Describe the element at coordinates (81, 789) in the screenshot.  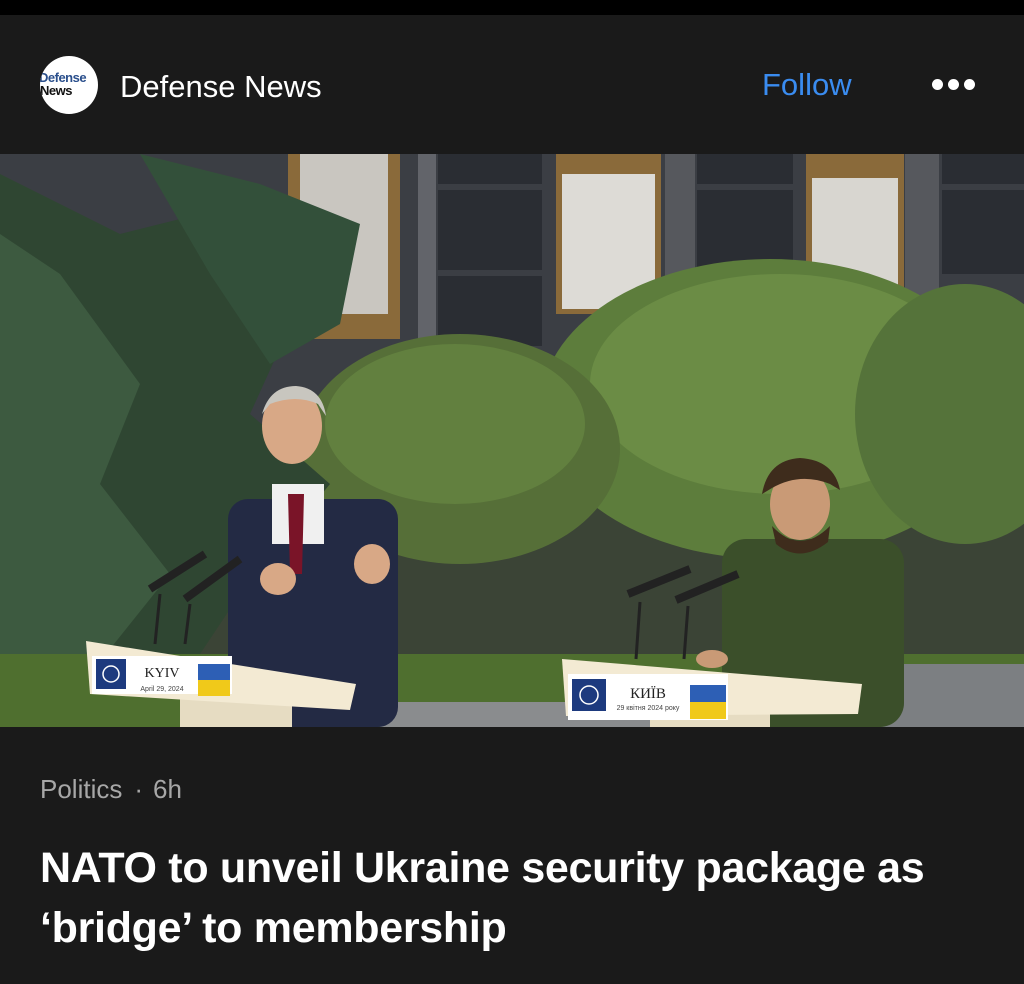
I see `category-label: Politics` at that location.